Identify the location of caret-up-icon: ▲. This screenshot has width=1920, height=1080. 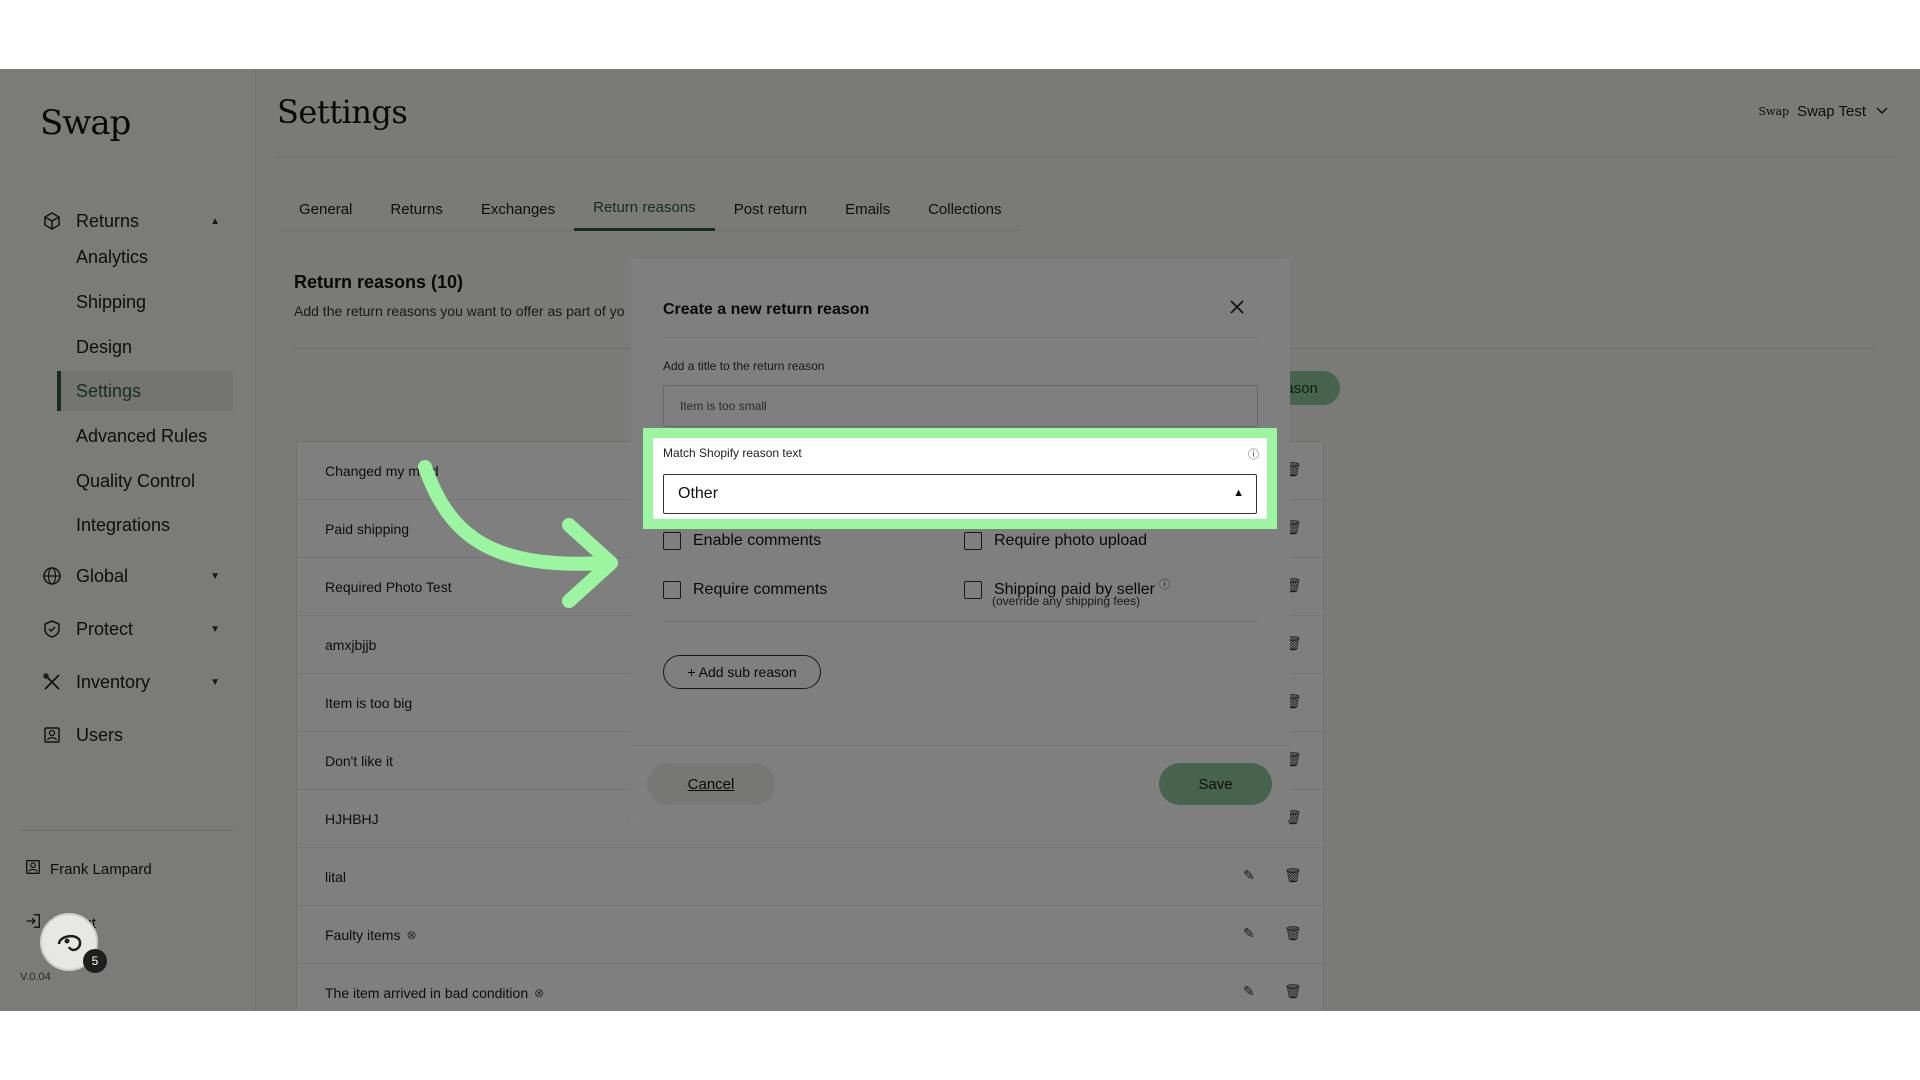
(1238, 493).